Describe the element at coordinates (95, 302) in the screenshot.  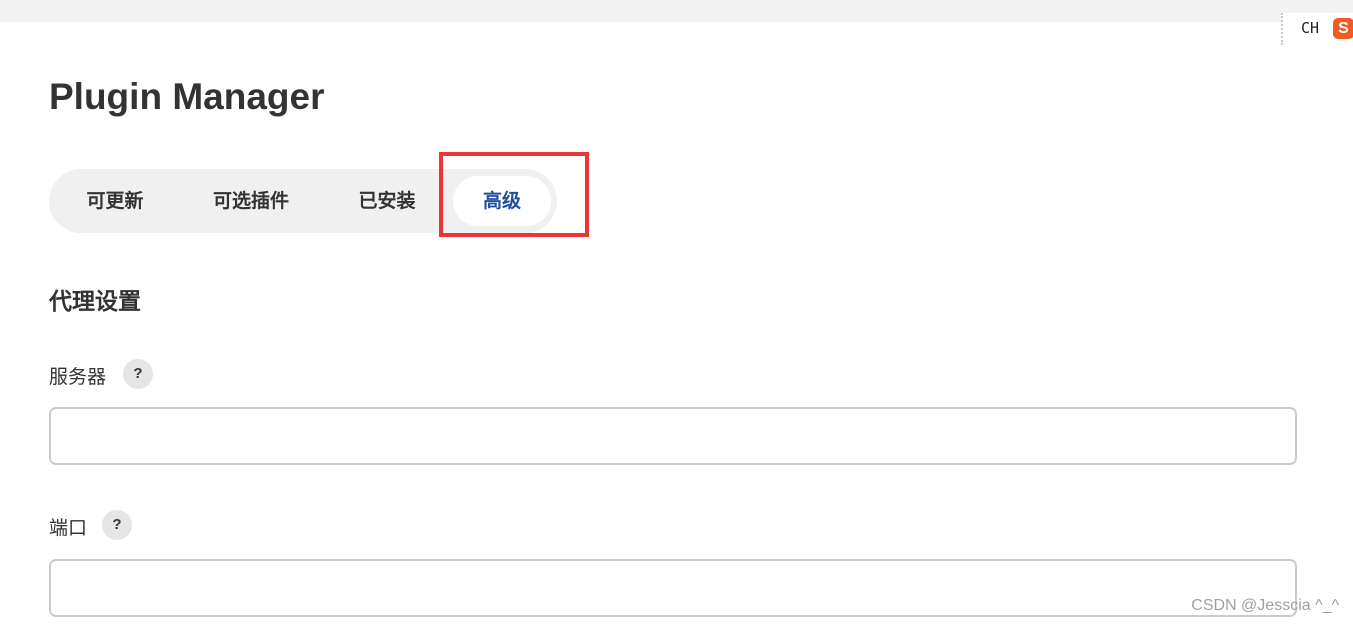
I see `proxy-settings-heading: 代理设置` at that location.